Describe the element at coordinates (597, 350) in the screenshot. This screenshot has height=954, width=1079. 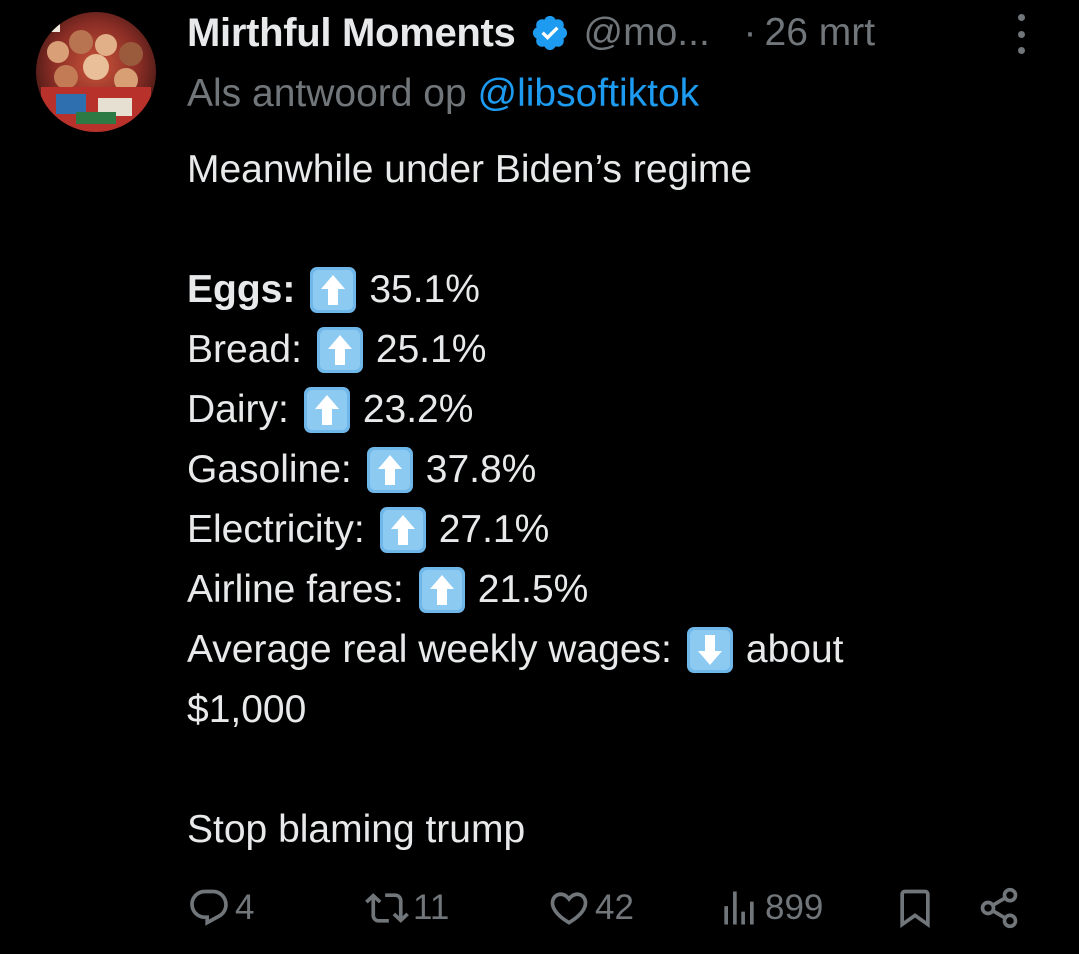
I see `stat-line: Bread: 25.1%` at that location.